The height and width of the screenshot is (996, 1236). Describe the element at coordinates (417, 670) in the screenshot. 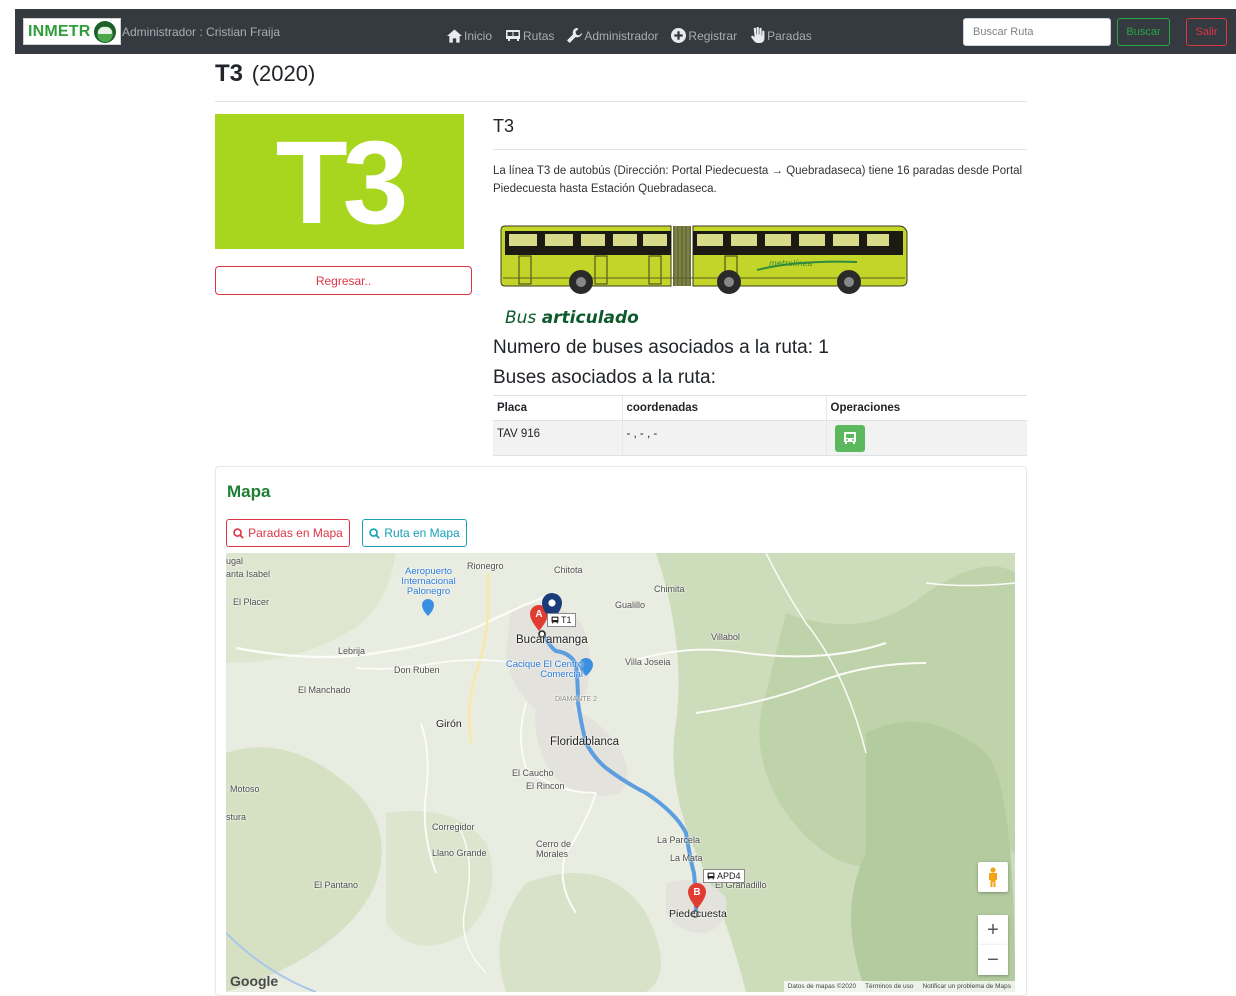

I see `map-label: Don Ruben` at that location.